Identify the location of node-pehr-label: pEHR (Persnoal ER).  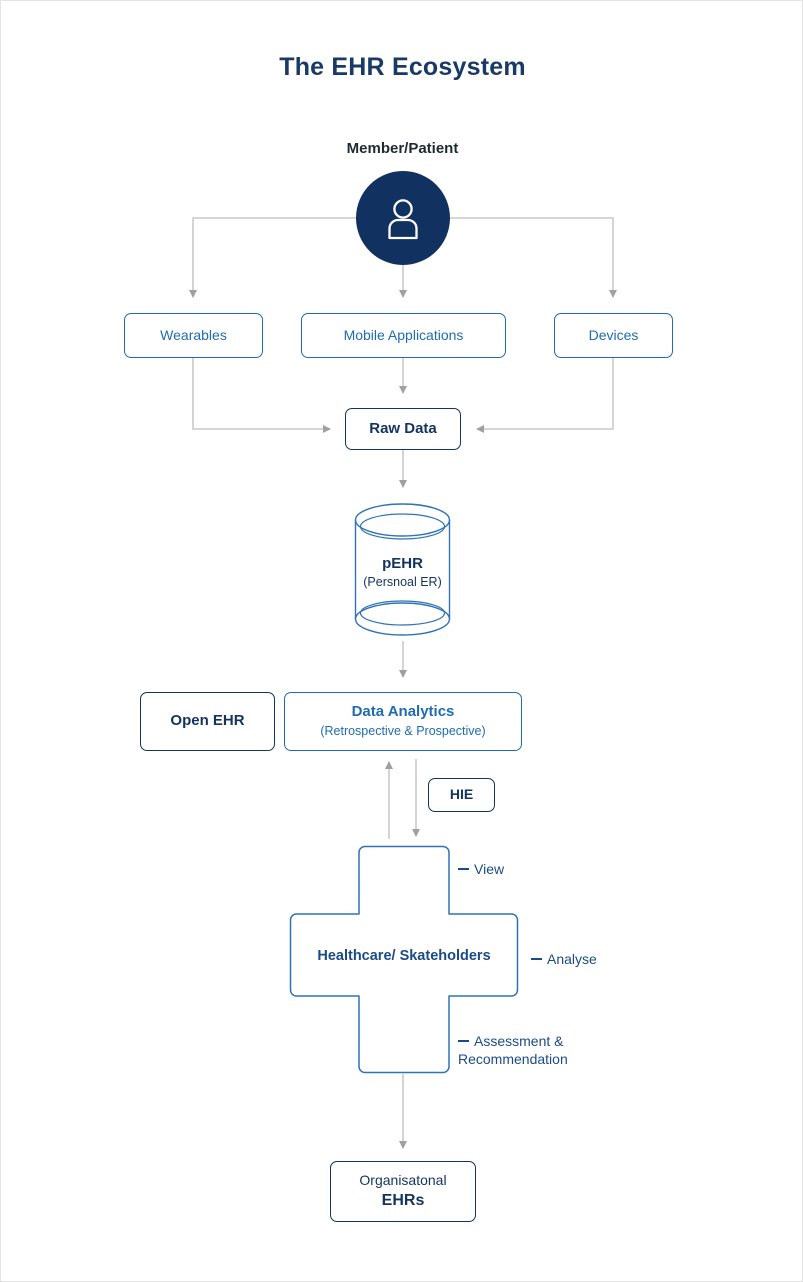
(402, 572).